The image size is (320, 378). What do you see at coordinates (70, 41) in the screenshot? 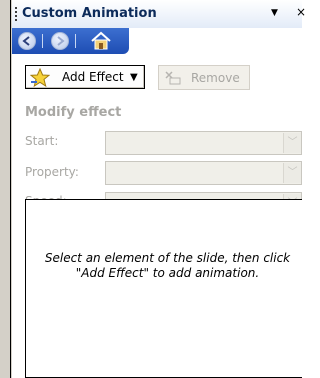
I see `task-pane-nav-bar` at bounding box center [70, 41].